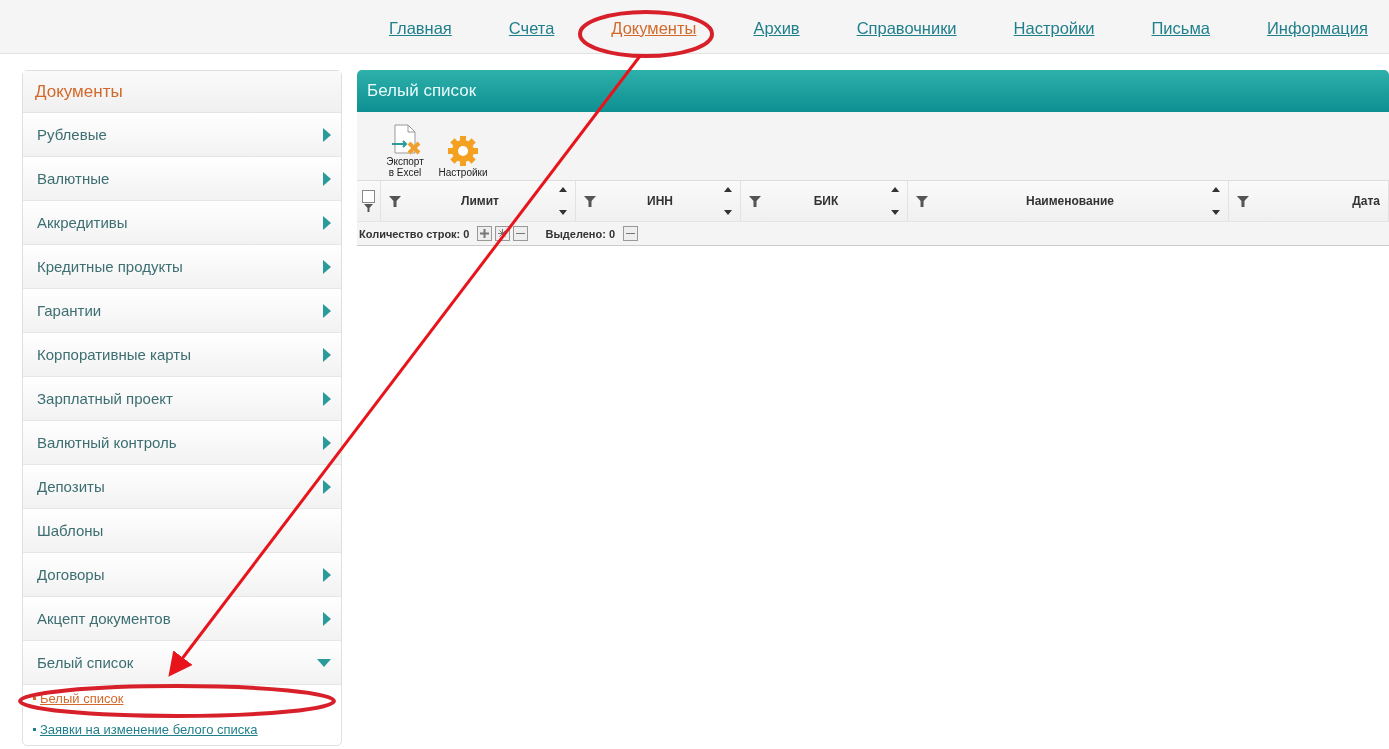  What do you see at coordinates (463, 150) in the screenshot?
I see `gear-icon` at bounding box center [463, 150].